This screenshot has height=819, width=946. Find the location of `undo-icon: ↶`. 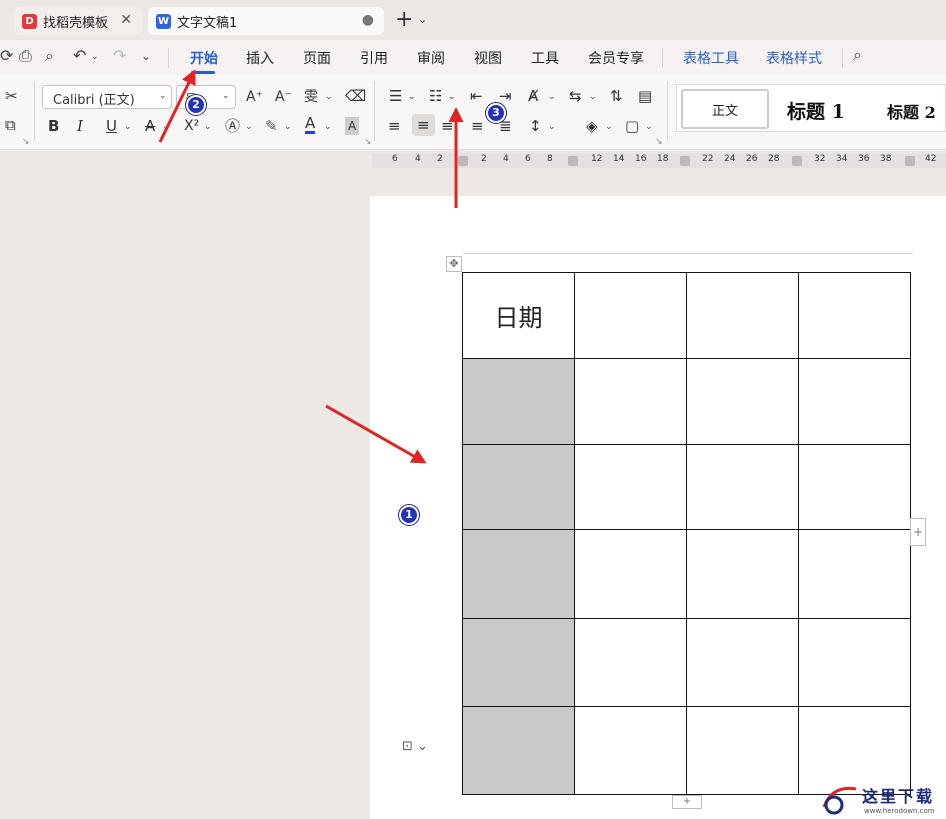

undo-icon: ↶ is located at coordinates (79, 55).